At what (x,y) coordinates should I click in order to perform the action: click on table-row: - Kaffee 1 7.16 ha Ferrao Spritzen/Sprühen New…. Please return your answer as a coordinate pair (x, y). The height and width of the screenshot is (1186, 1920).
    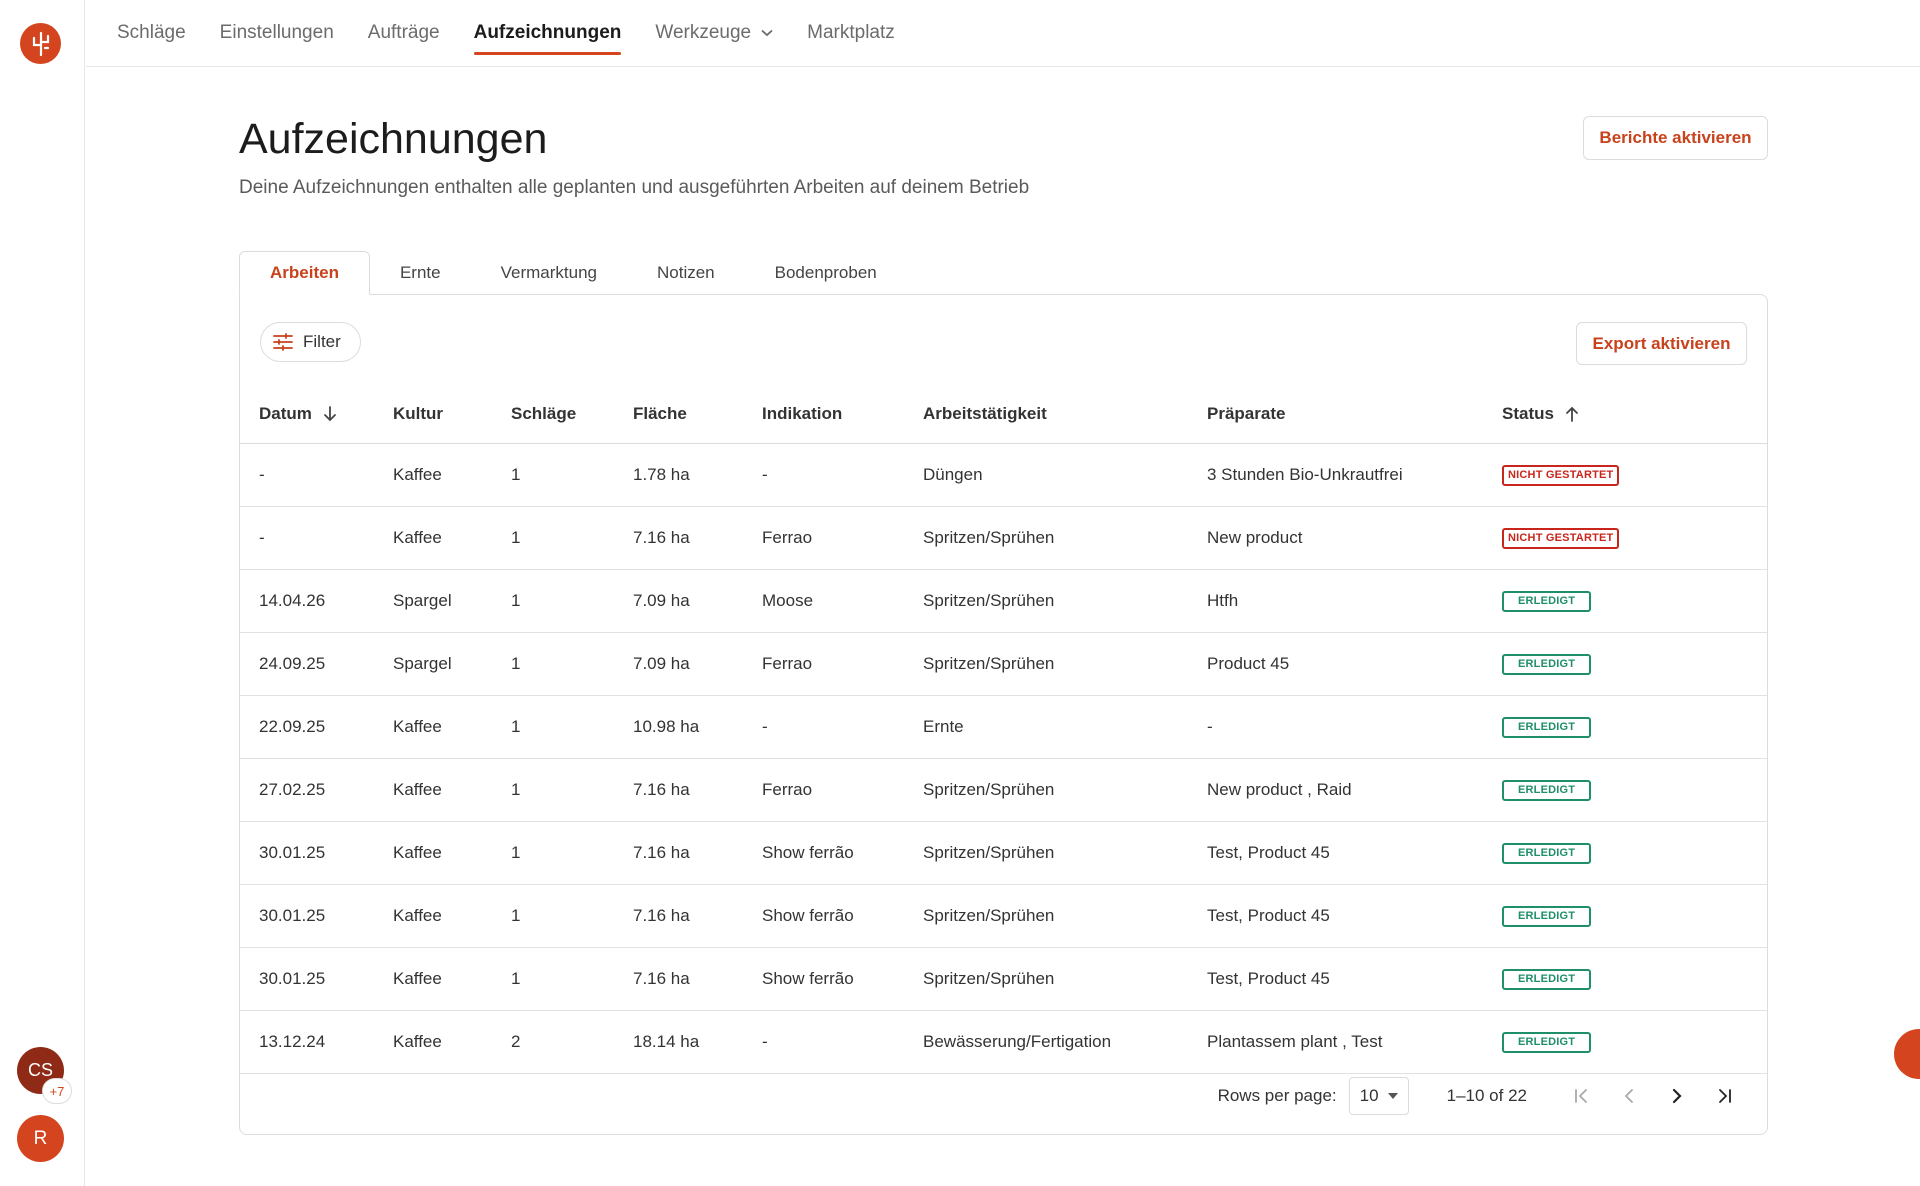
    Looking at the image, I should click on (1003, 538).